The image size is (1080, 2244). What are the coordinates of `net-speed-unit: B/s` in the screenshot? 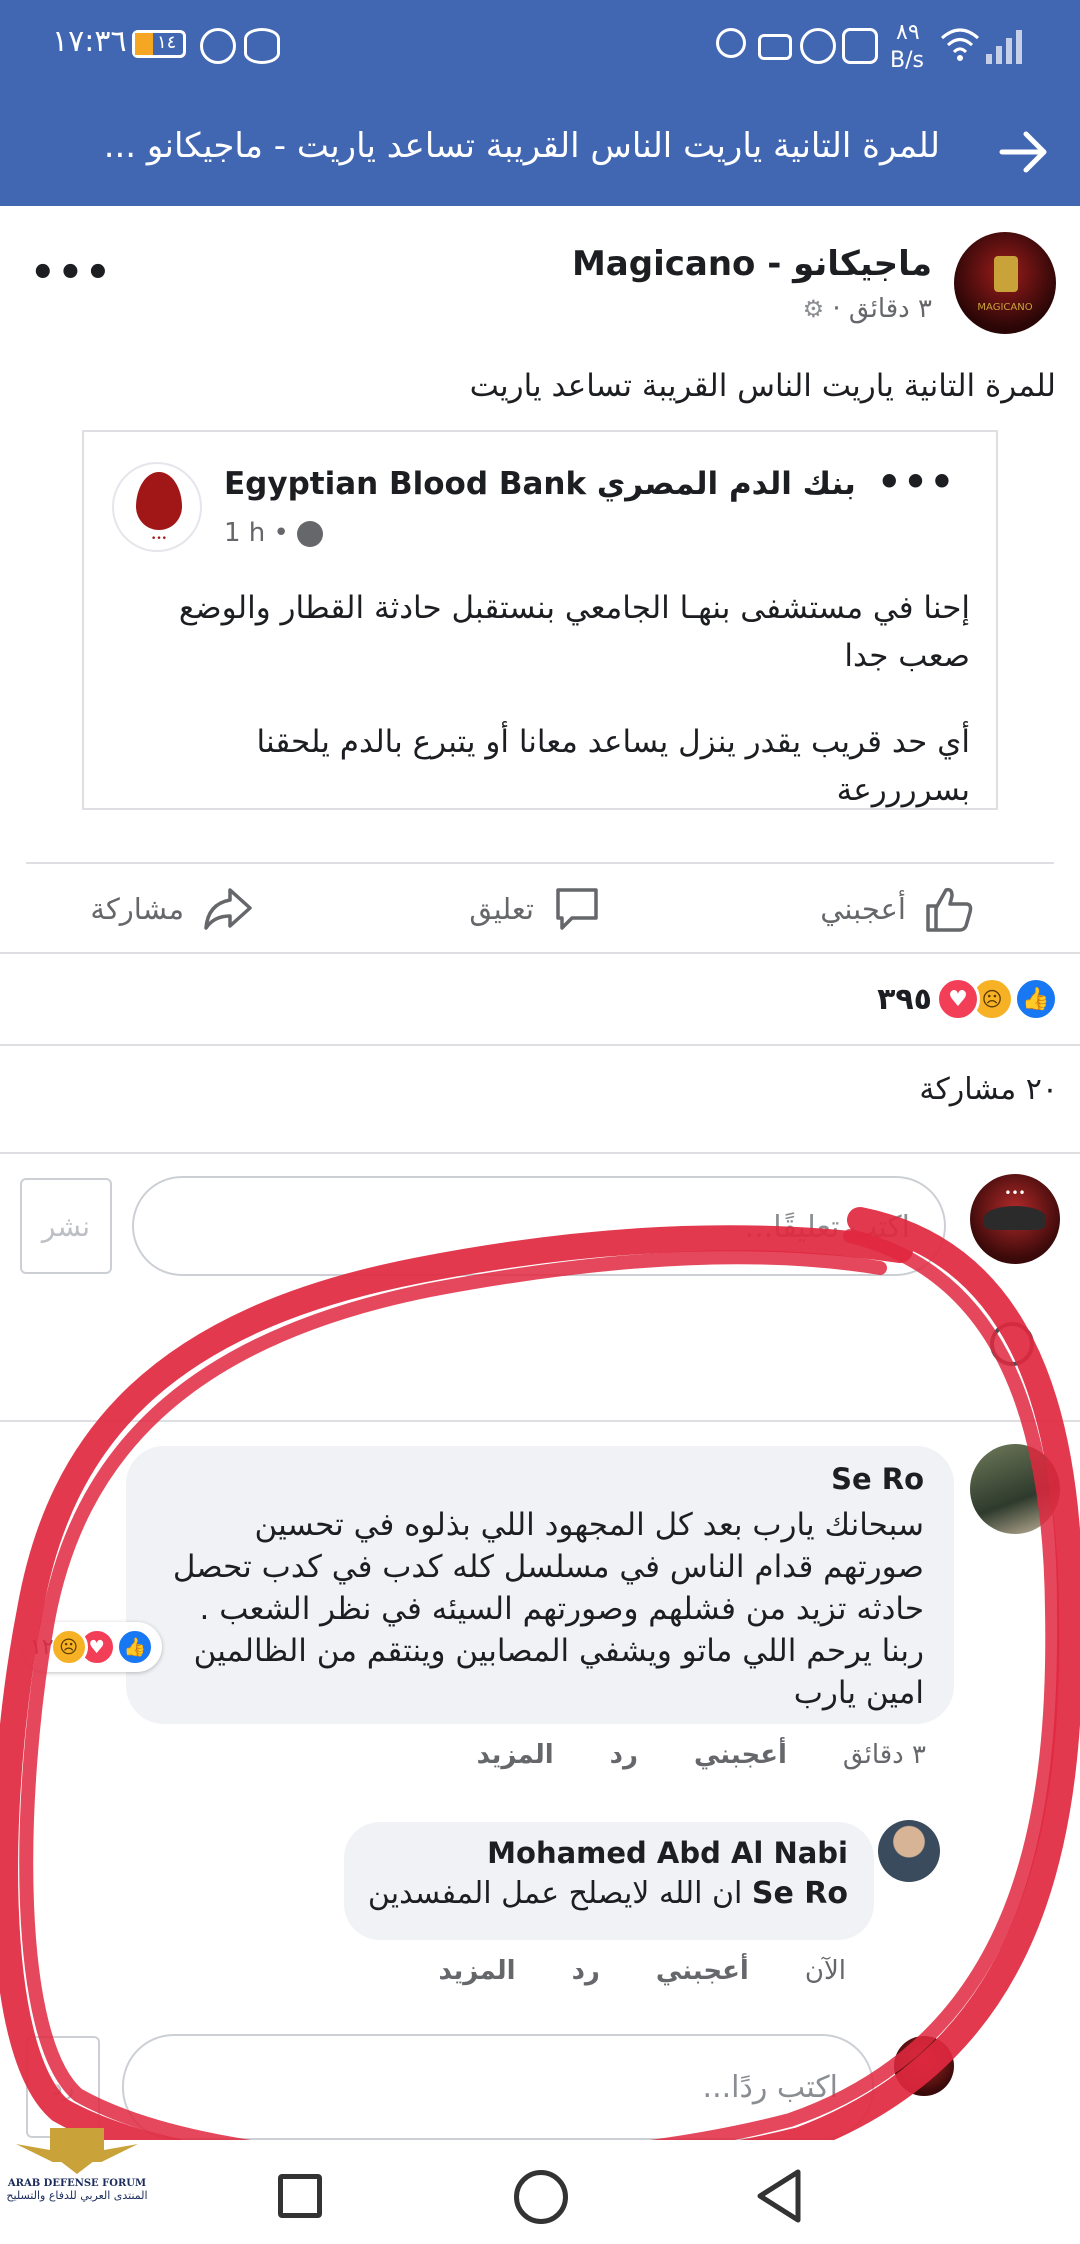 It's located at (907, 60).